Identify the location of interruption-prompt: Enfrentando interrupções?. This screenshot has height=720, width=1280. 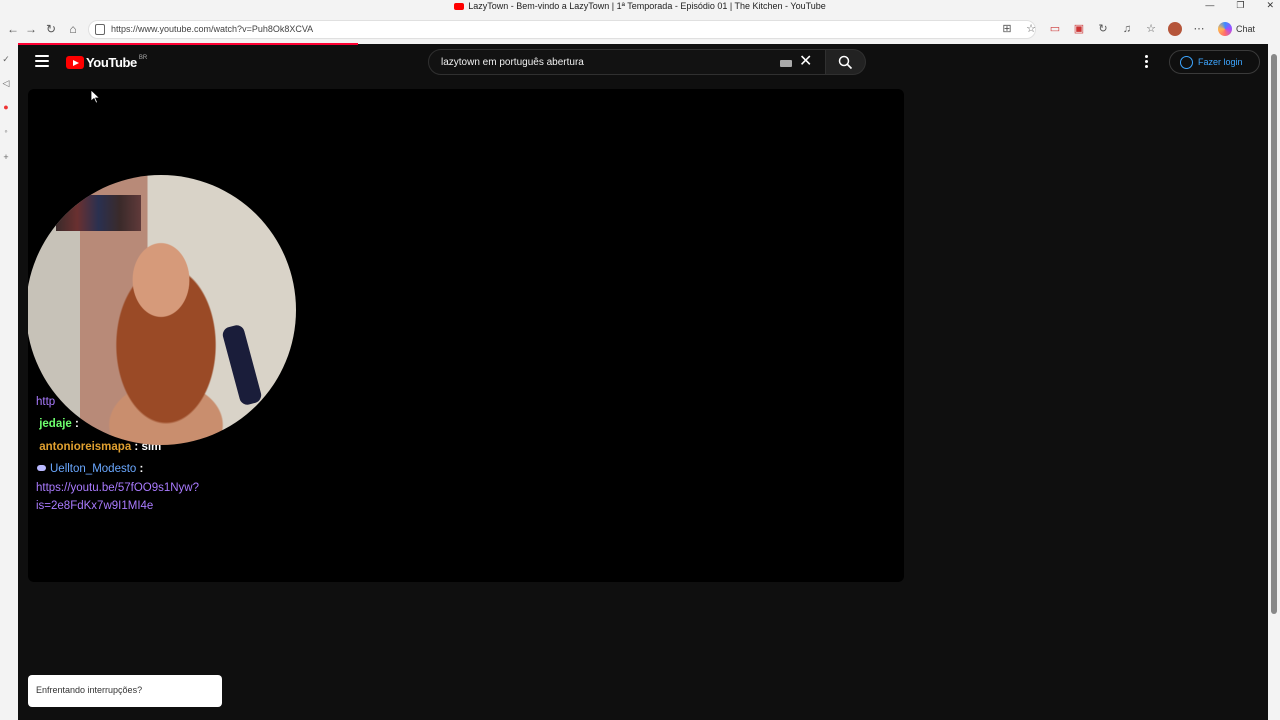
(125, 691).